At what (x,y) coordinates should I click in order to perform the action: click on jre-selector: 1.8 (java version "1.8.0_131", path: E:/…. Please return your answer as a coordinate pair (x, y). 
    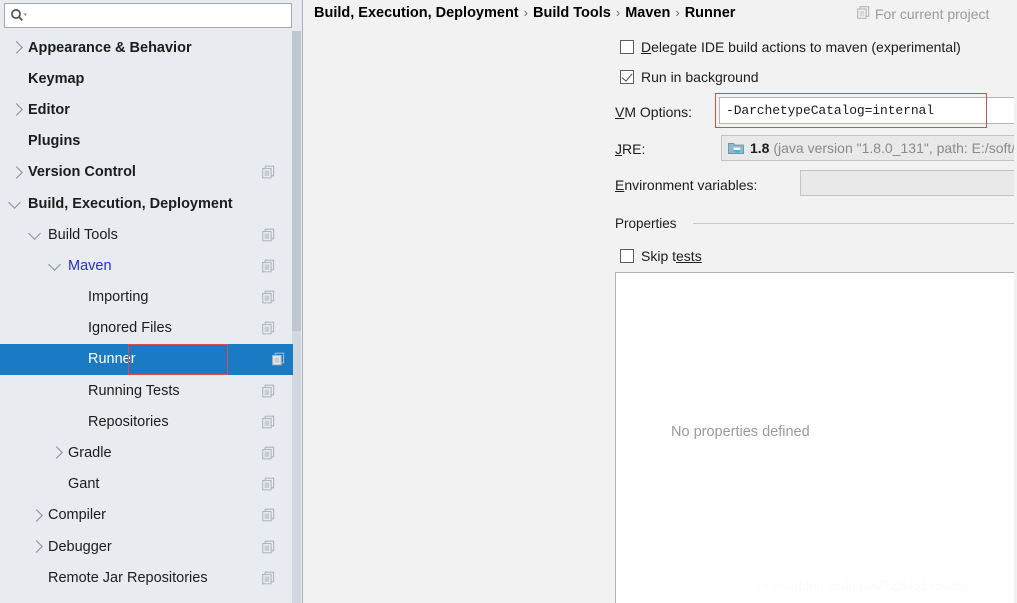
    Looking at the image, I should click on (869, 148).